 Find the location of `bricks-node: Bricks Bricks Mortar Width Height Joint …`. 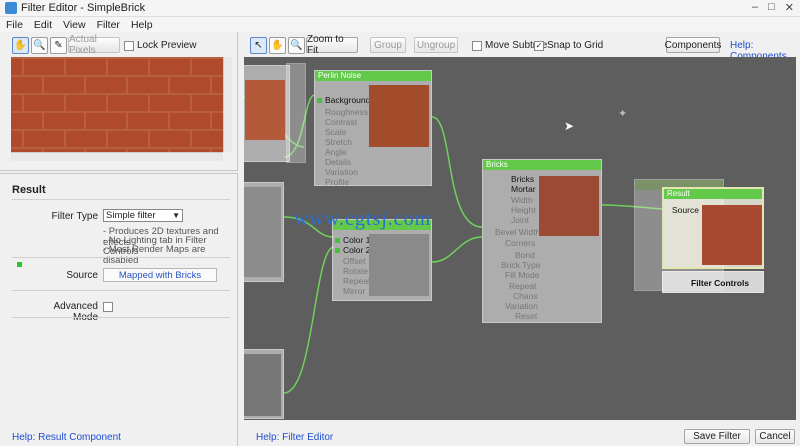

bricks-node: Bricks Bricks Mortar Width Height Joint … is located at coordinates (542, 241).